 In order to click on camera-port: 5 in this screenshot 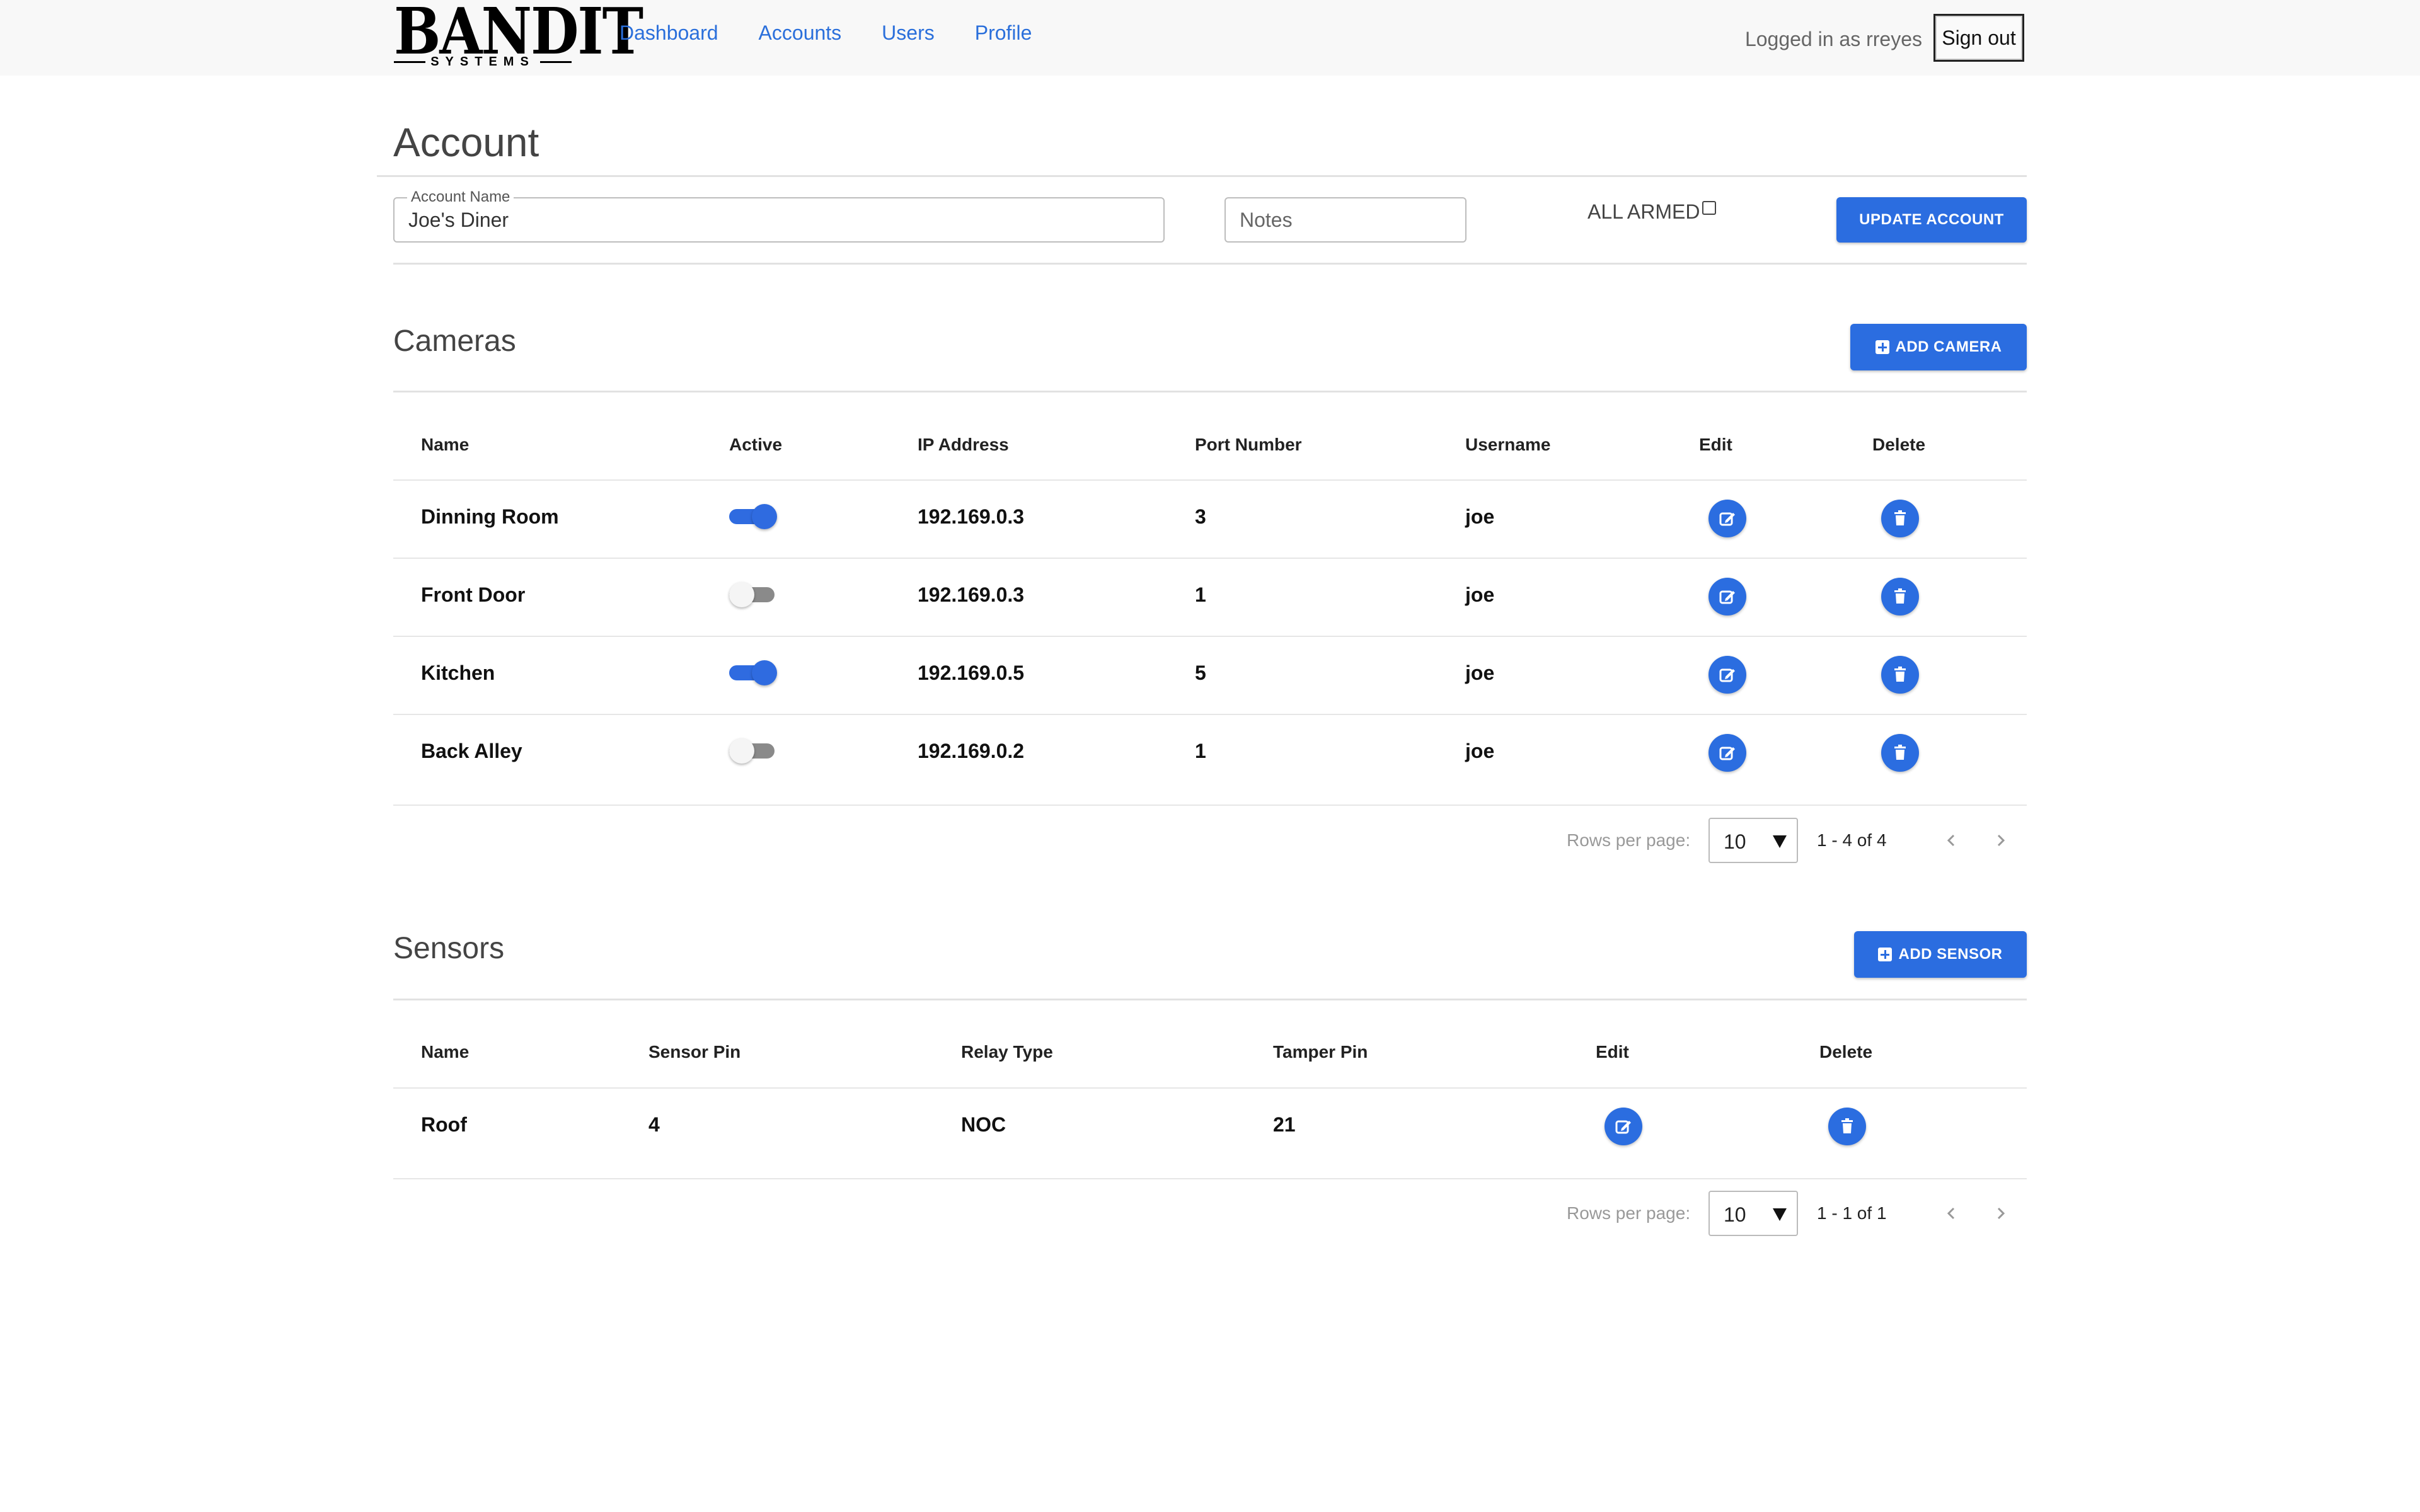, I will do `click(1200, 673)`.